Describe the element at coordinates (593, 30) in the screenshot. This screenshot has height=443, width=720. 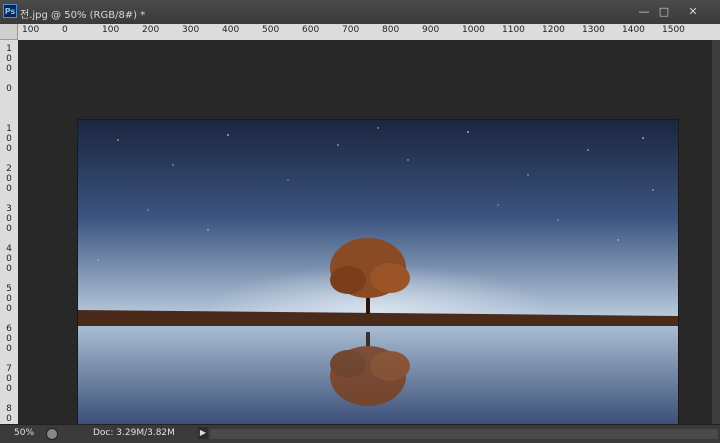
I see `ruler-tick-label: 1300` at that location.